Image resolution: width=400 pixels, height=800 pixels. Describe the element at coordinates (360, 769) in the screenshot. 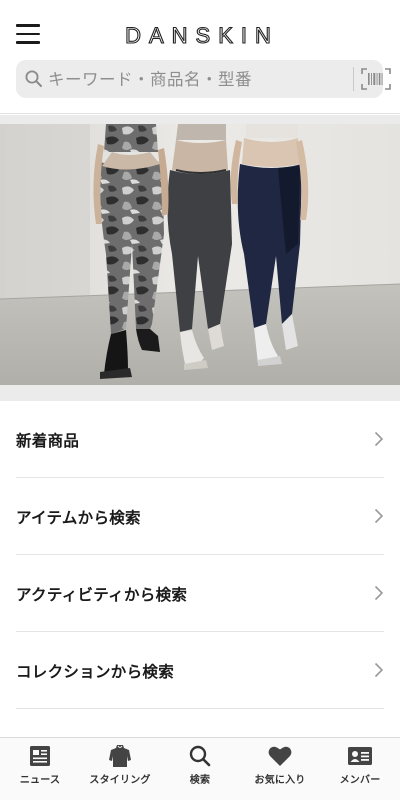

I see `tab-member: メンバー` at that location.